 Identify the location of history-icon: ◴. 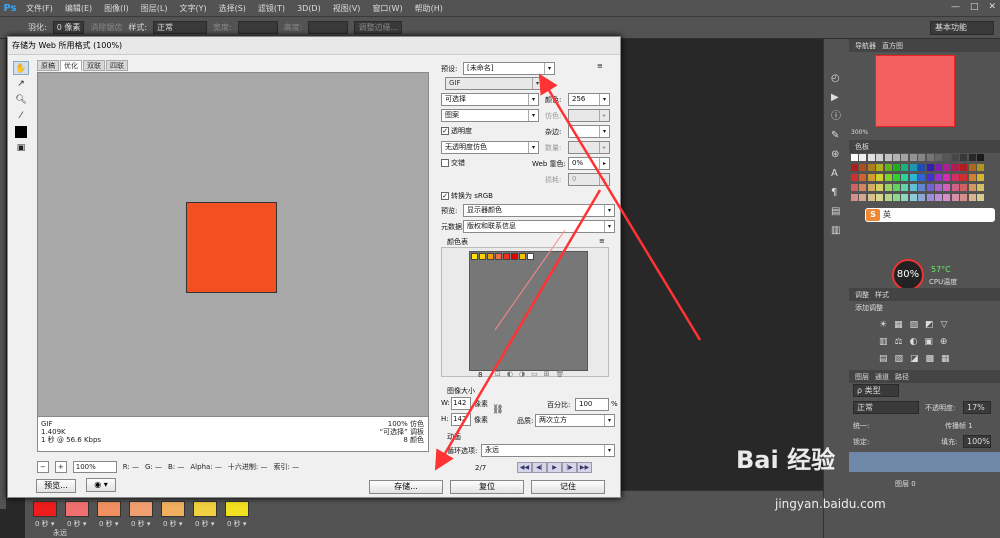
(840, 78).